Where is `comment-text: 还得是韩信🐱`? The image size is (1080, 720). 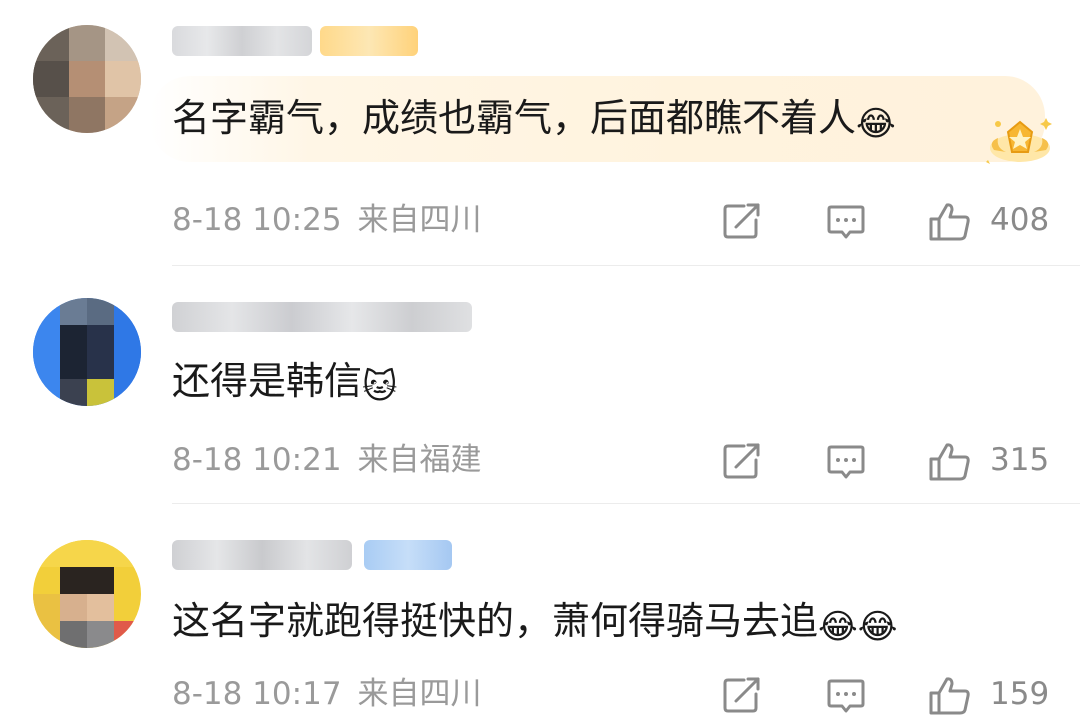 comment-text: 还得是韩信🐱 is located at coordinates (284, 384).